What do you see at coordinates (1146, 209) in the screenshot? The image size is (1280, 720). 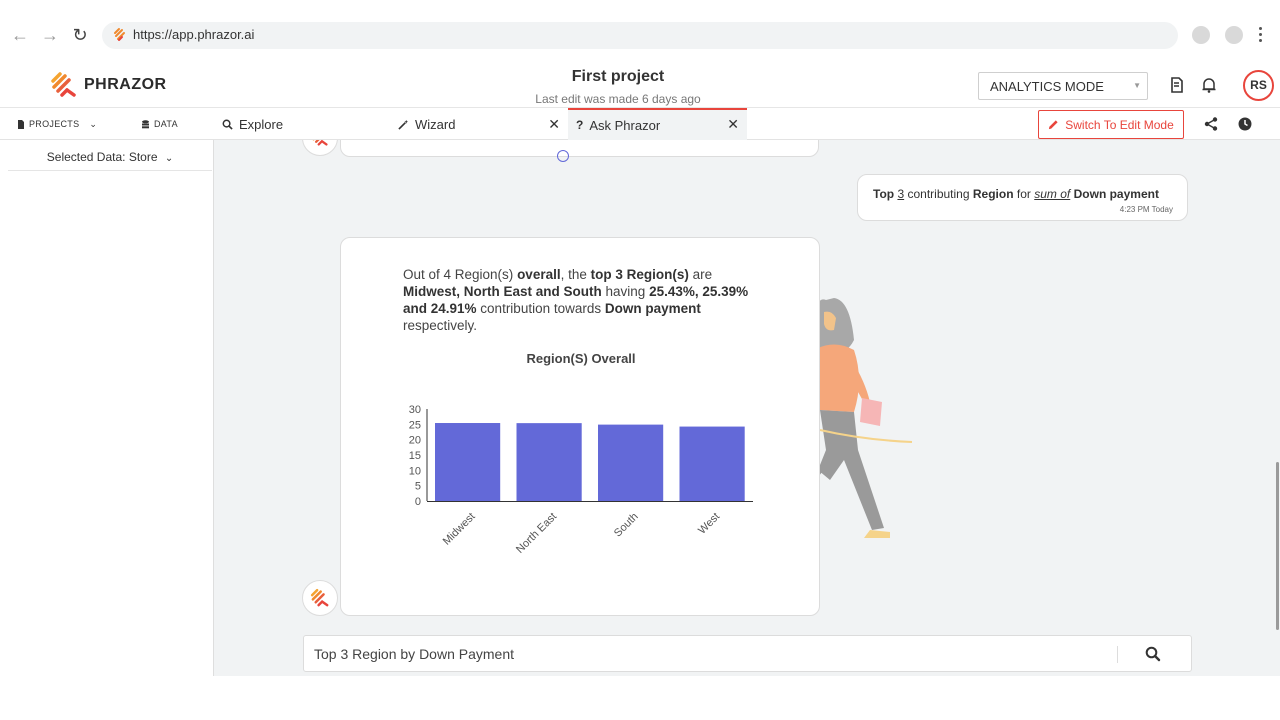 I see `message-timestamp: 4:23 PM Today` at bounding box center [1146, 209].